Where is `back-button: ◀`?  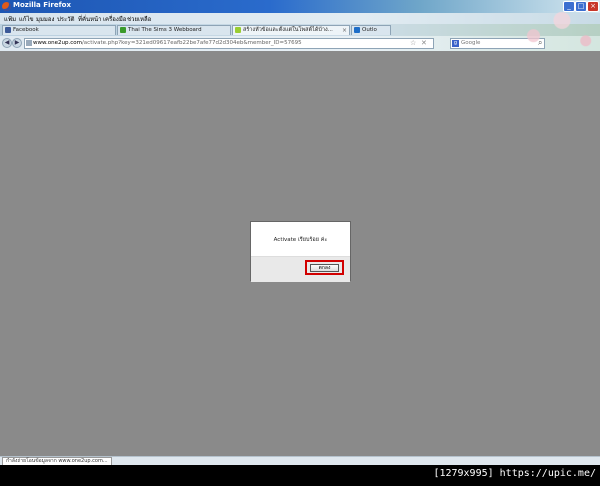
back-button: ◀ is located at coordinates (7, 43).